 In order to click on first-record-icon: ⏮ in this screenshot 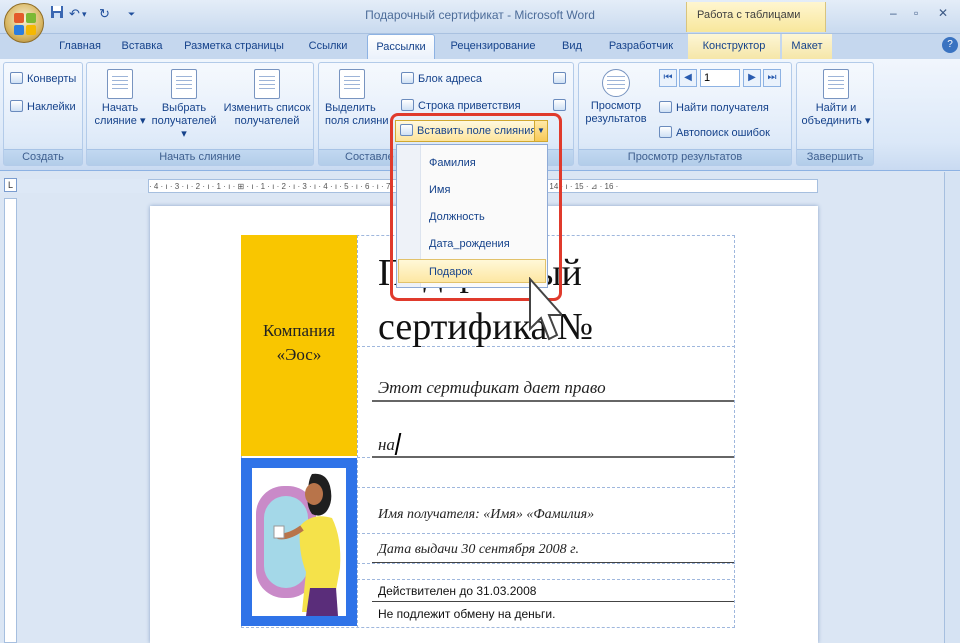, I will do `click(668, 78)`.